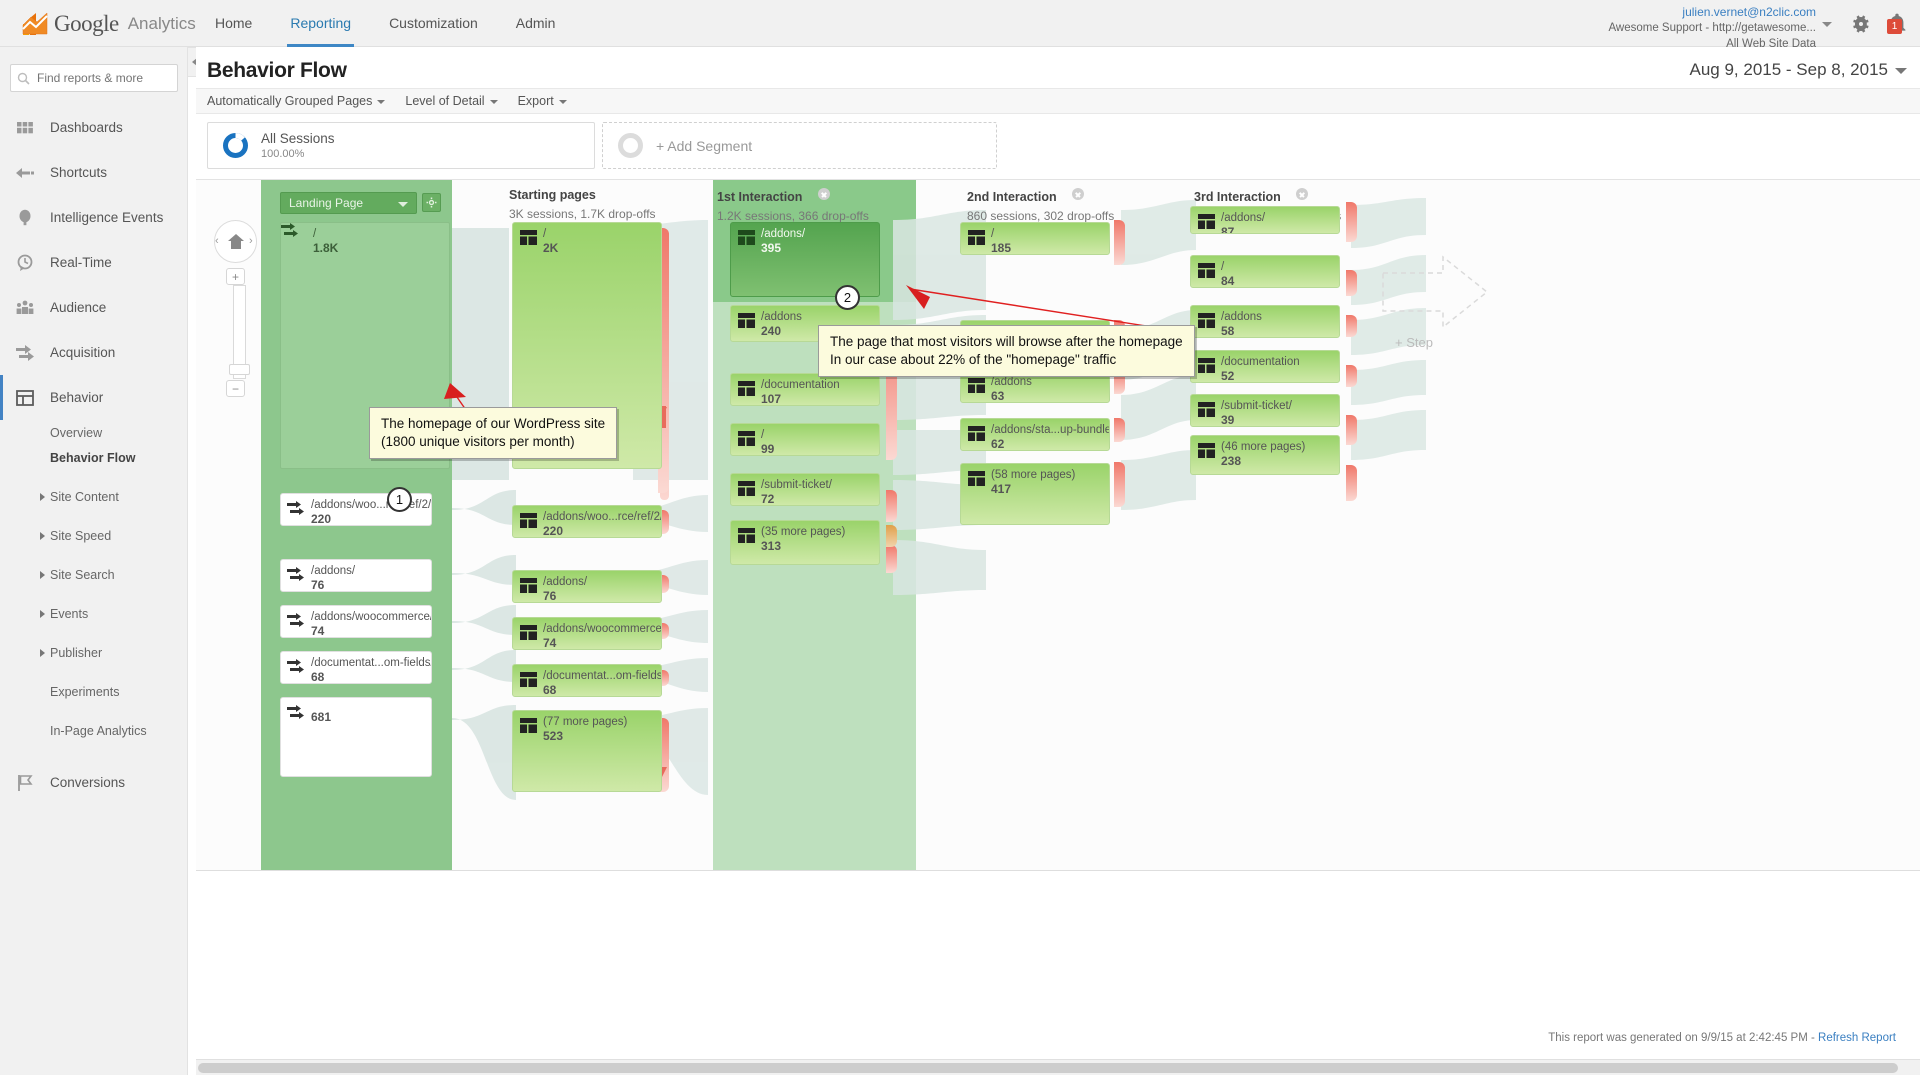 This screenshot has height=1075, width=1920. Describe the element at coordinates (805, 542) in the screenshot. I see `first-interaction-node-6: (35 more pages) 313` at that location.